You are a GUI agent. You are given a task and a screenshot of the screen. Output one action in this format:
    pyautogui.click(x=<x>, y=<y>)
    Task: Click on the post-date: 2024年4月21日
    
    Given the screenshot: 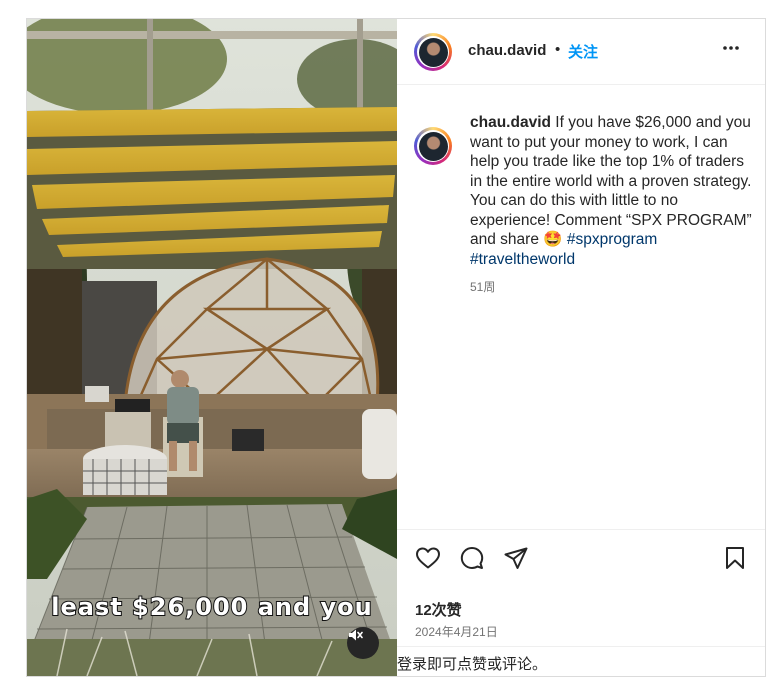 What is the action you would take?
    pyautogui.click(x=456, y=632)
    